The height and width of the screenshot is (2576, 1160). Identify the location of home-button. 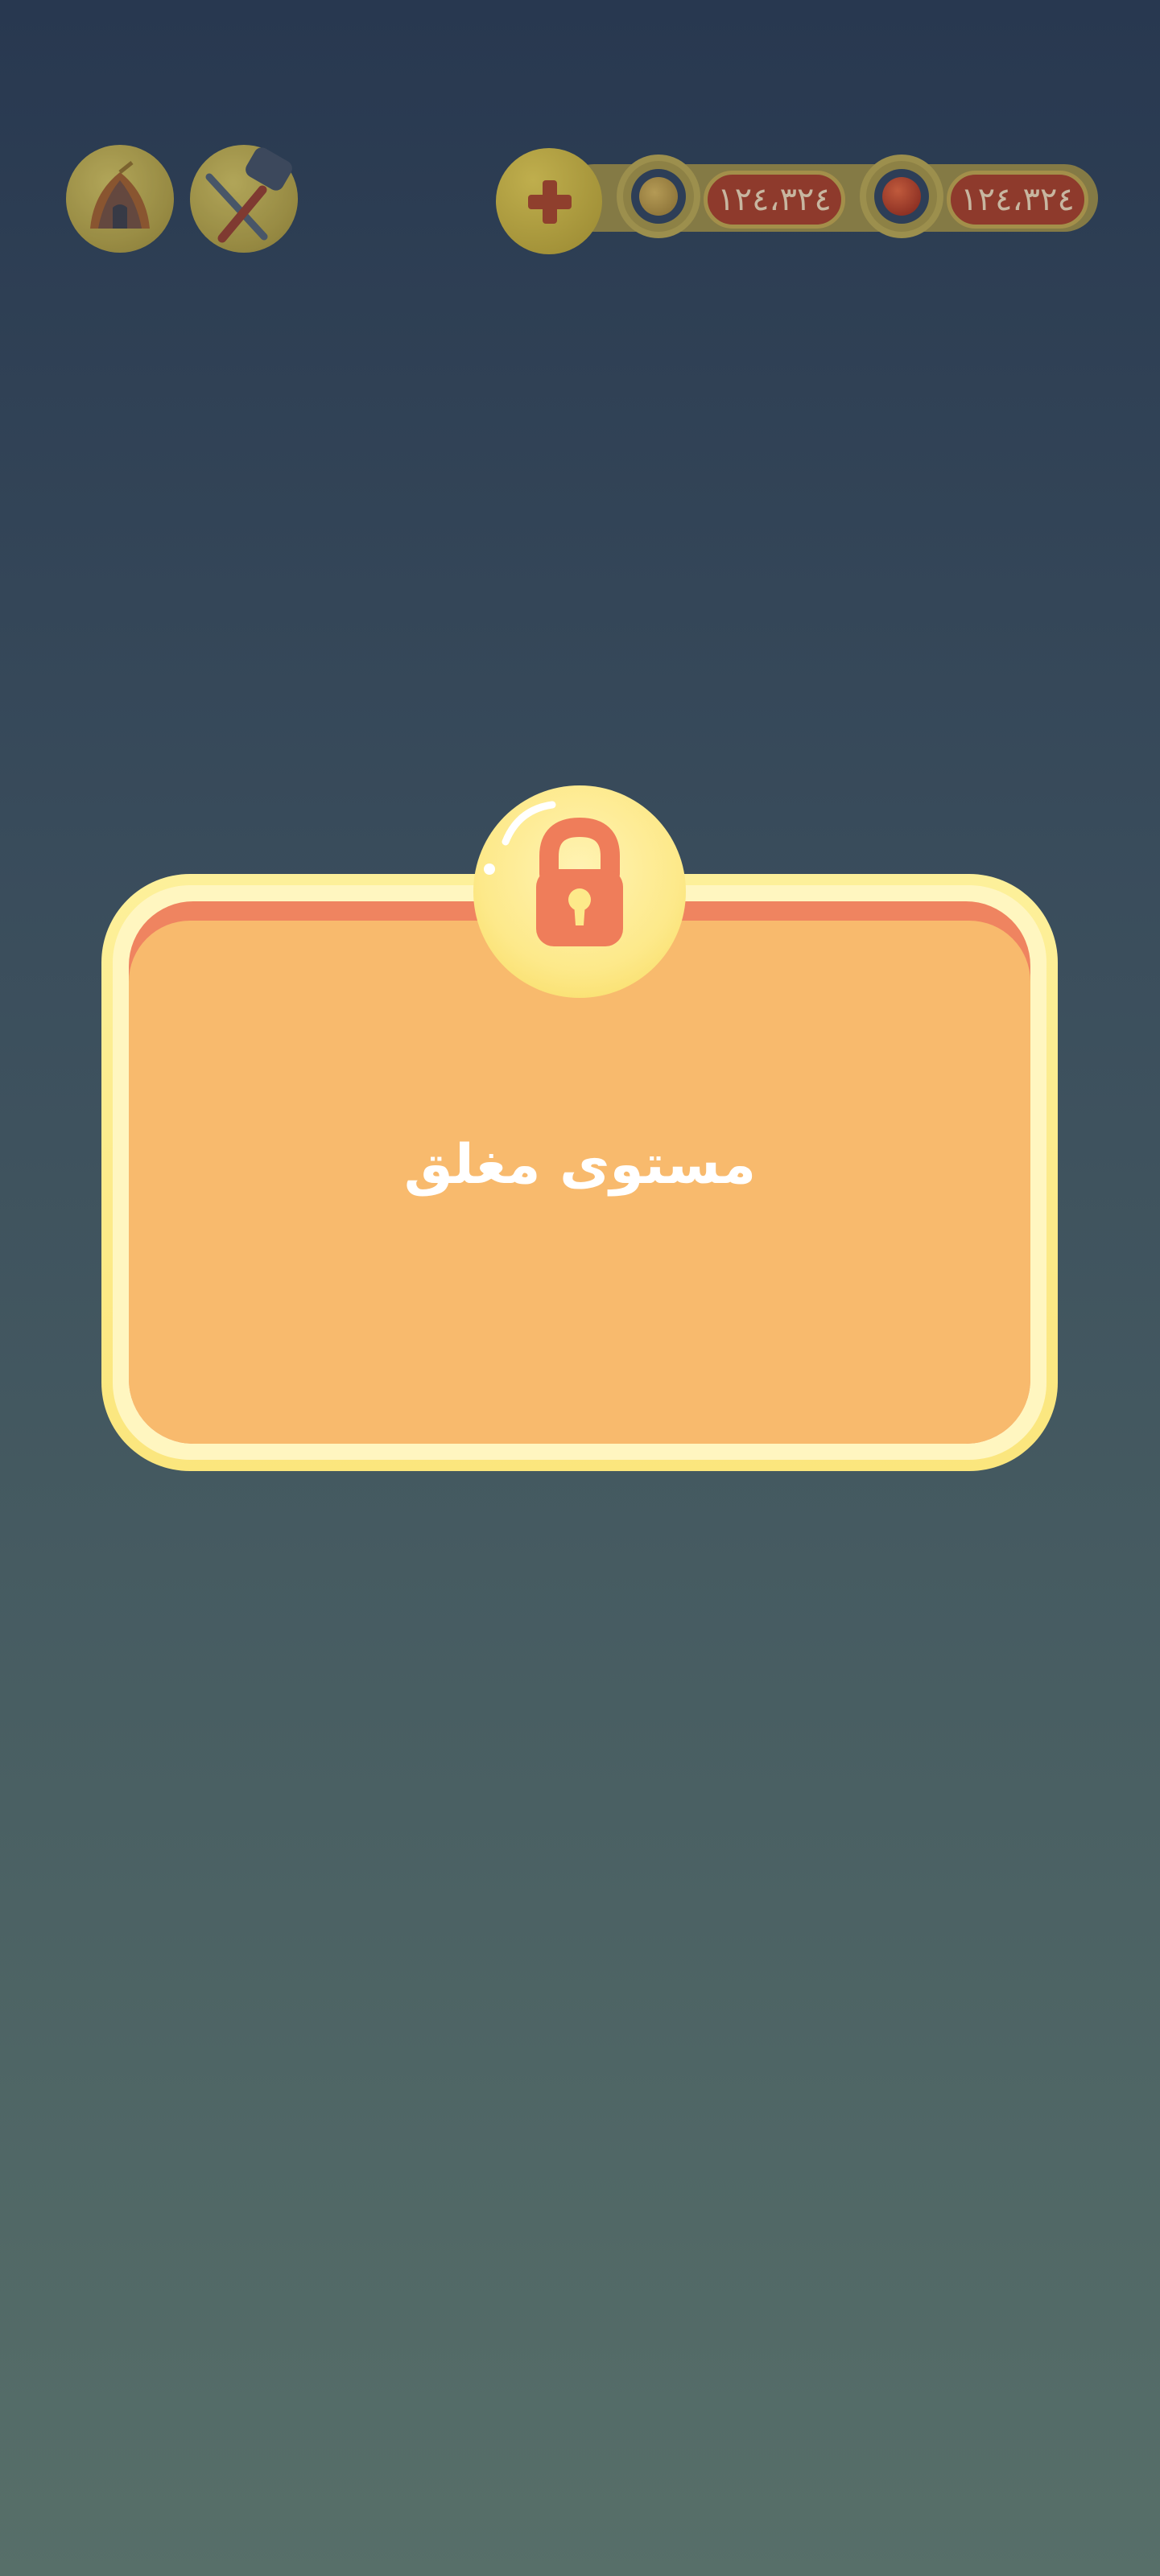
(120, 199).